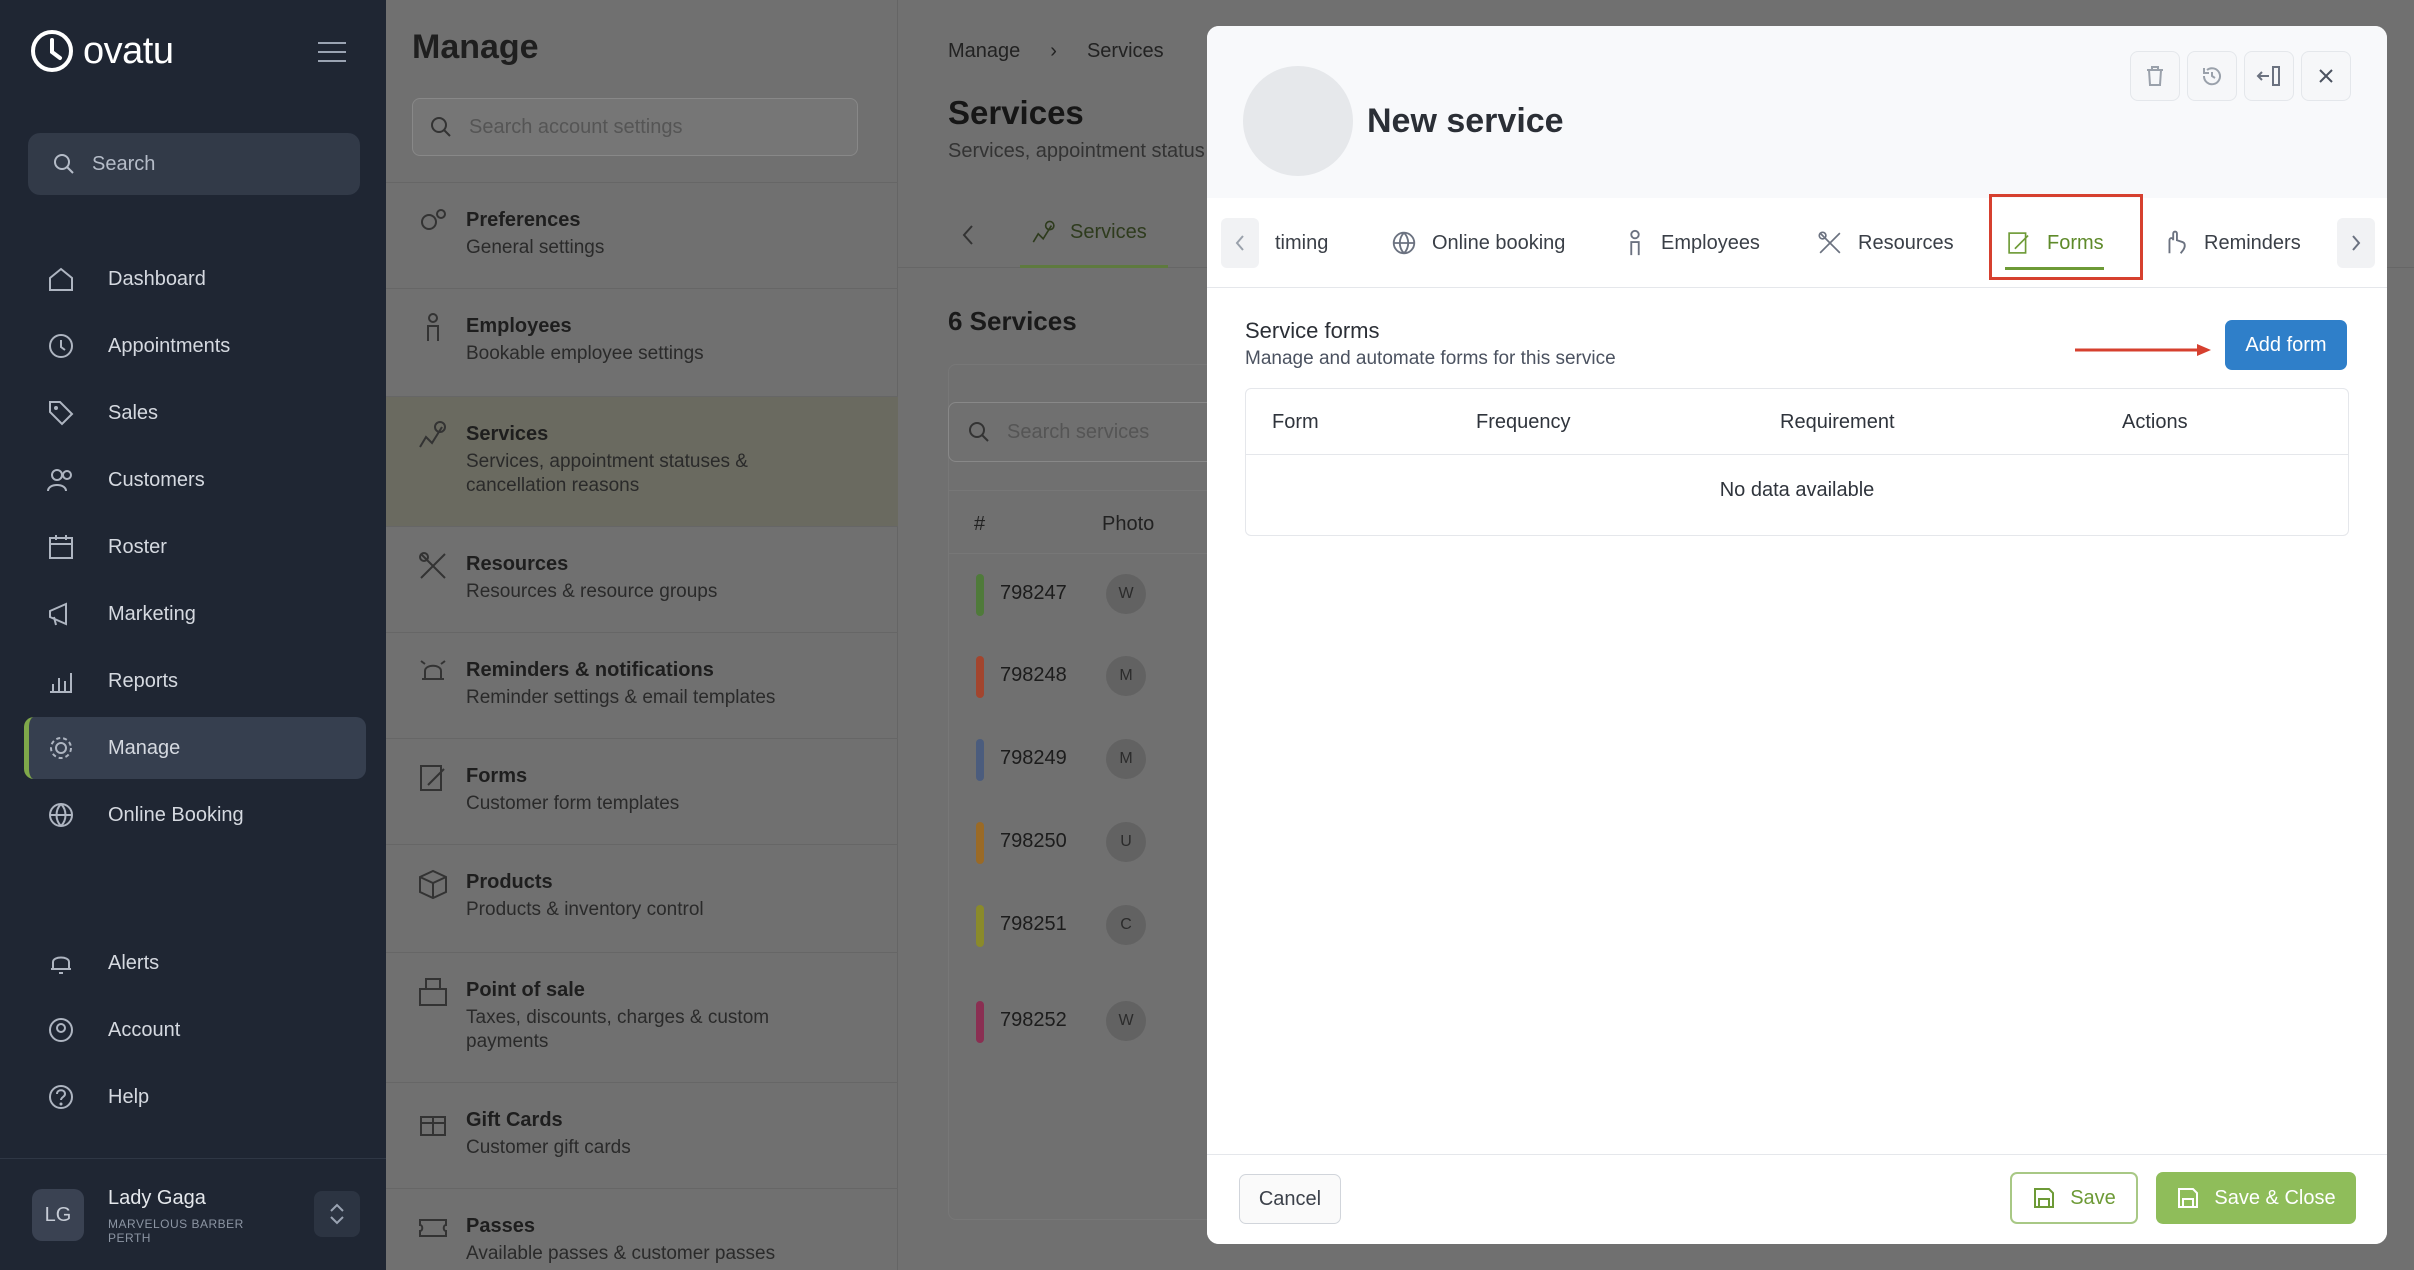  What do you see at coordinates (137, 546) in the screenshot?
I see `sidebar-item-label: Roster` at bounding box center [137, 546].